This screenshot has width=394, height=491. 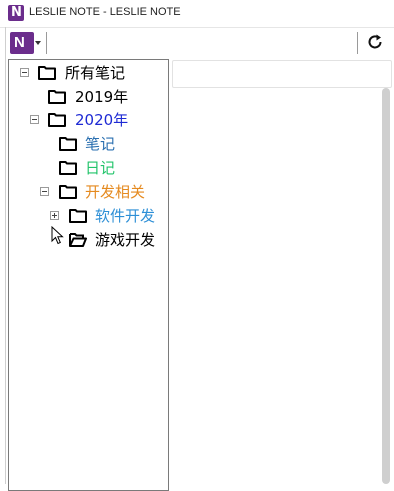 What do you see at coordinates (5, 255) in the screenshot?
I see `window-frame-left` at bounding box center [5, 255].